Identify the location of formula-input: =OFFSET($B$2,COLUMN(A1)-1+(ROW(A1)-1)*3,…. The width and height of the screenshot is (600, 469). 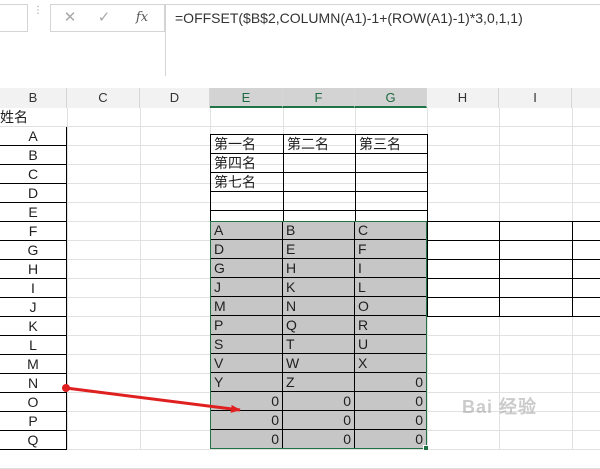
(382, 40).